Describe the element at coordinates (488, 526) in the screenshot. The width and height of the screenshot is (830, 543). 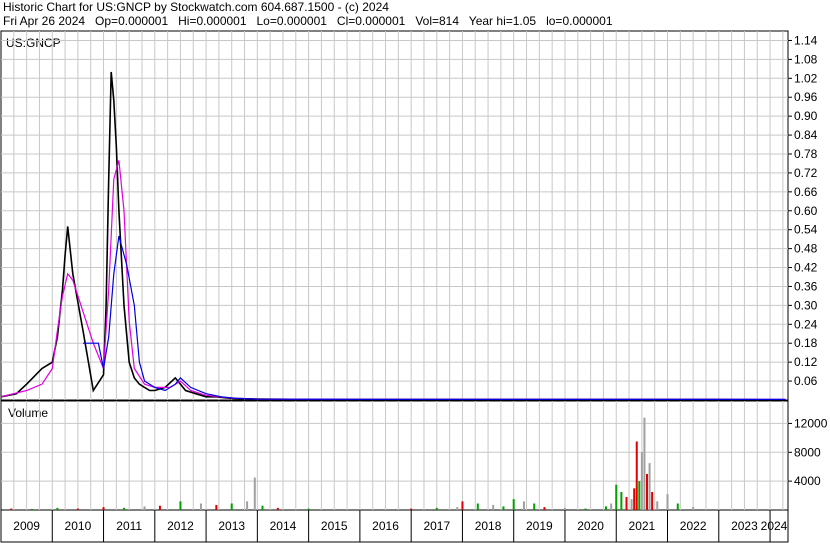
I see `x-tick-label: 2018` at that location.